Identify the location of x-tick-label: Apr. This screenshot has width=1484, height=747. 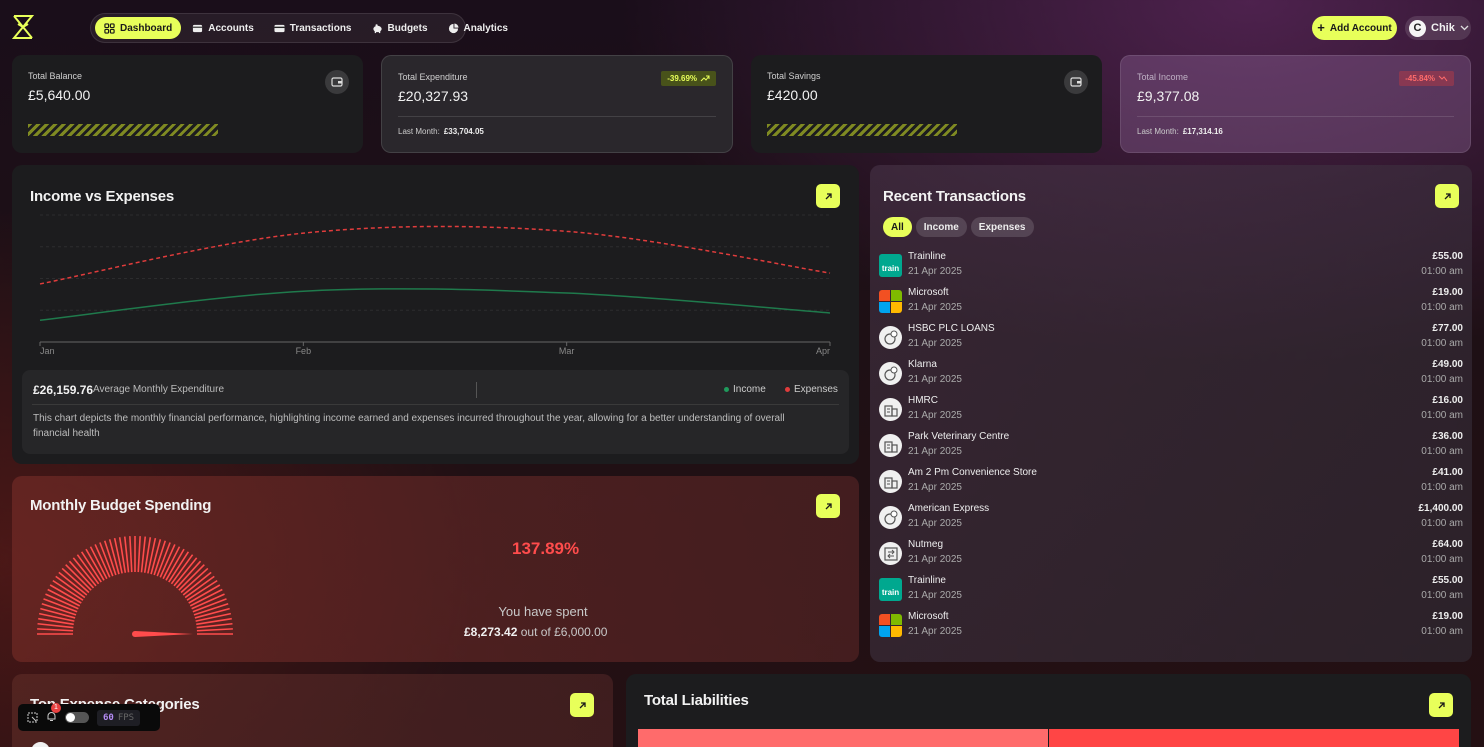
(823, 351).